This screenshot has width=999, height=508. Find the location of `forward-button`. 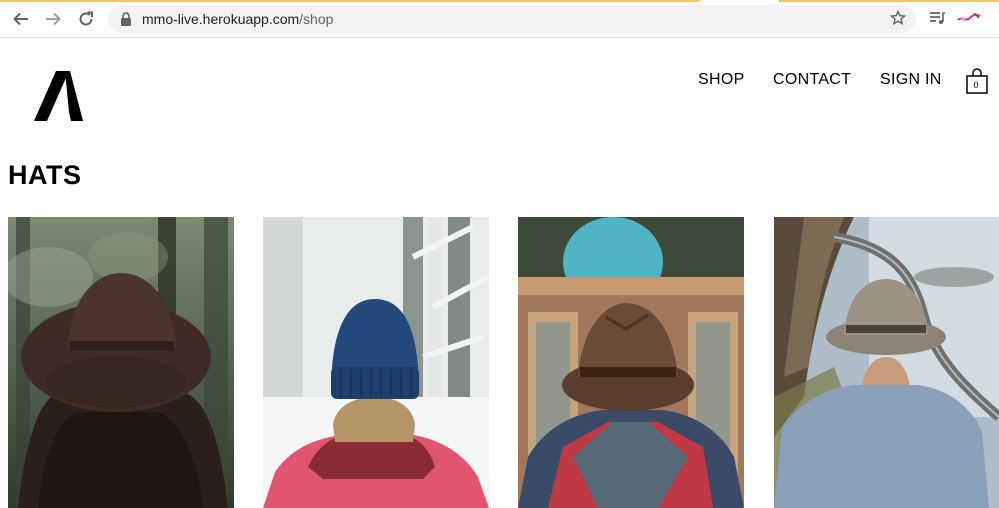

forward-button is located at coordinates (53, 19).